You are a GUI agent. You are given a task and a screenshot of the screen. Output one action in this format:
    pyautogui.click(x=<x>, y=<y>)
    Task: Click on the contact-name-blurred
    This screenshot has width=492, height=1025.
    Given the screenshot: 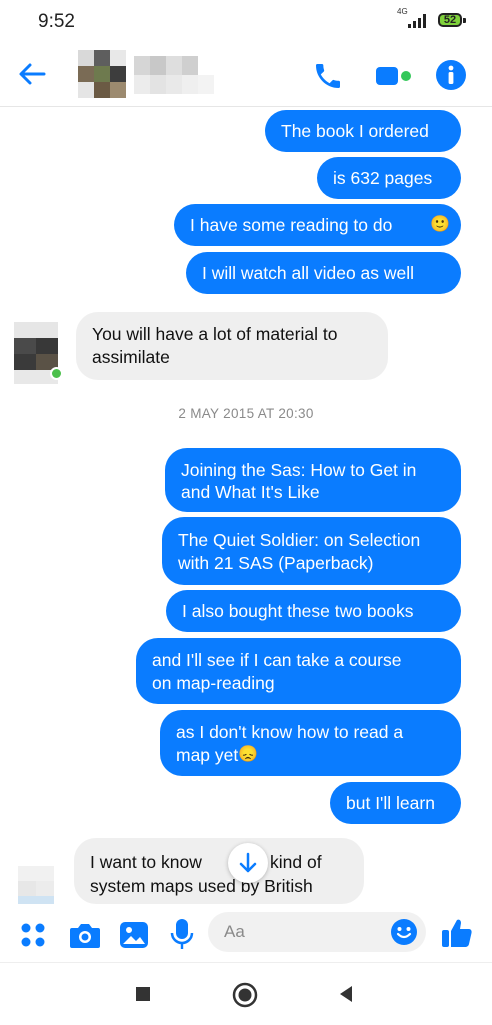 What is the action you would take?
    pyautogui.click(x=174, y=75)
    